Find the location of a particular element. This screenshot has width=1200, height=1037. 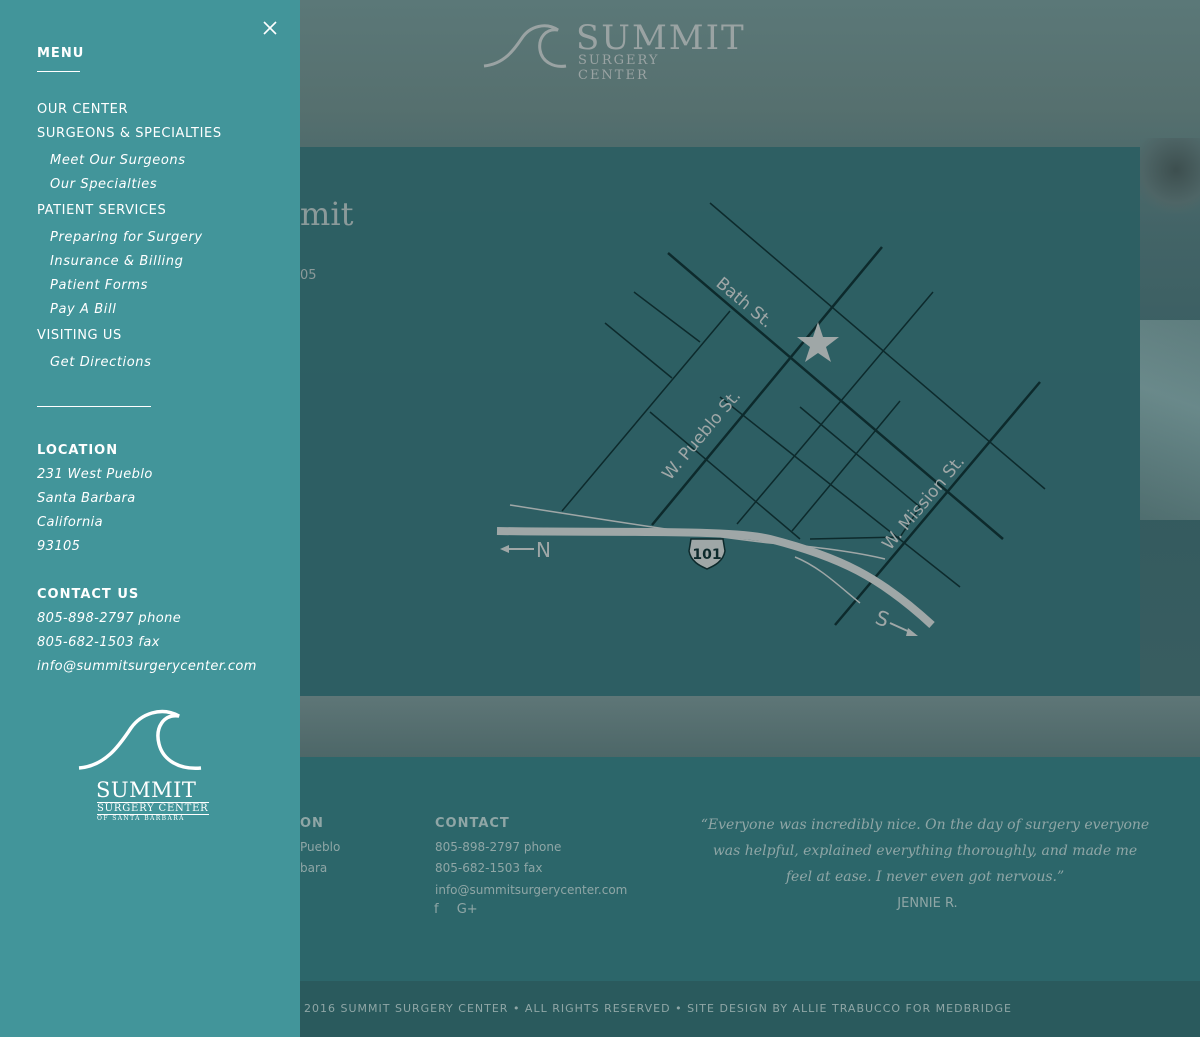

header-brand-tagline: SURGERY CENTER is located at coordinates (619, 68).